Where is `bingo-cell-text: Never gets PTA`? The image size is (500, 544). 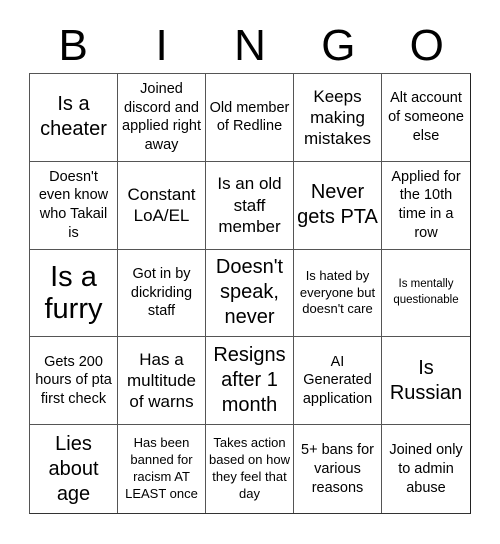 bingo-cell-text: Never gets PTA is located at coordinates (337, 205).